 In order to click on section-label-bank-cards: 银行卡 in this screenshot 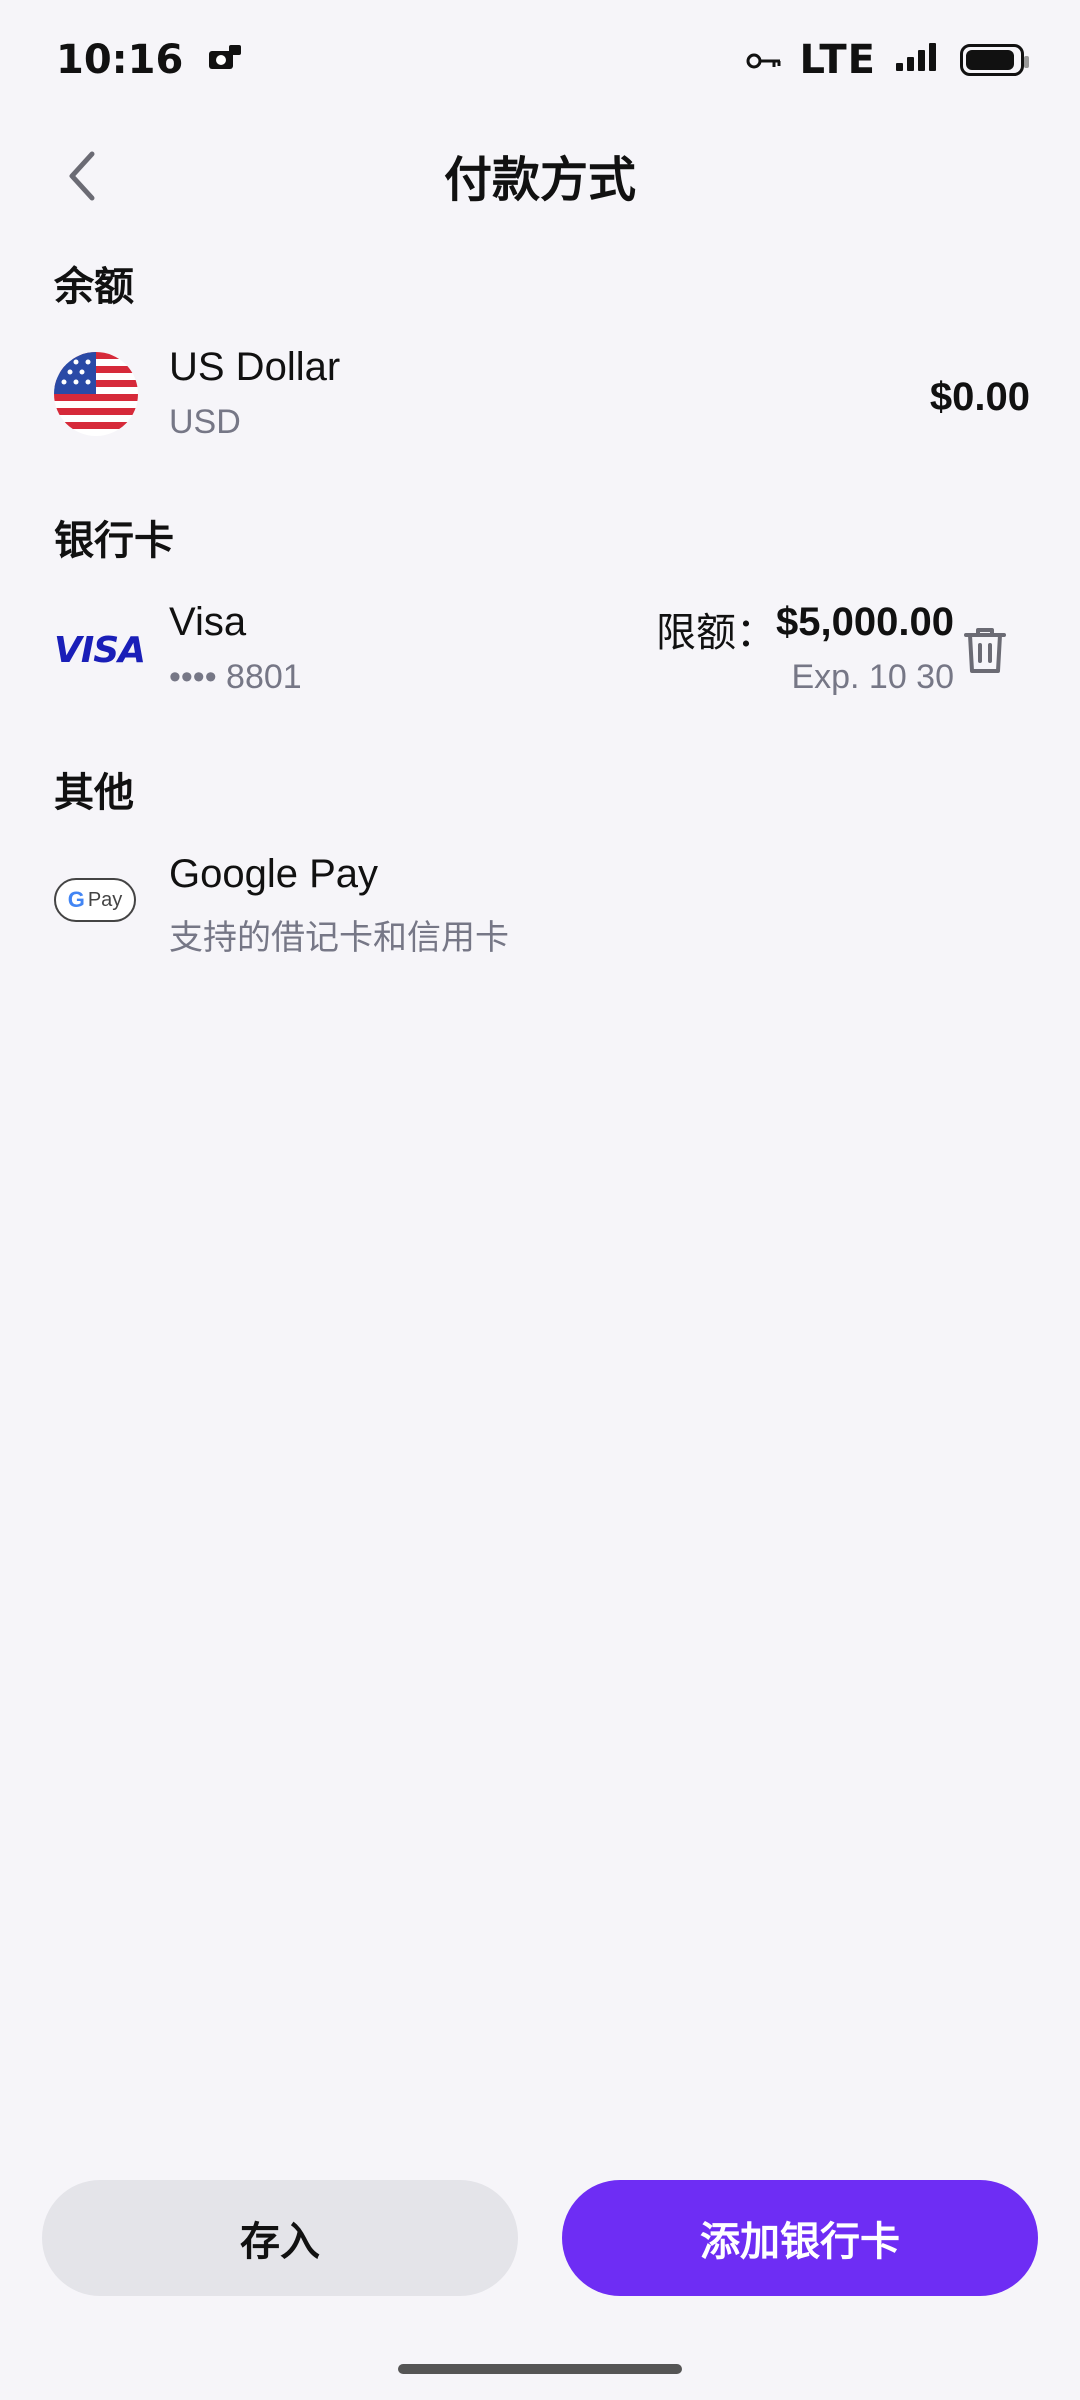, I will do `click(114, 541)`.